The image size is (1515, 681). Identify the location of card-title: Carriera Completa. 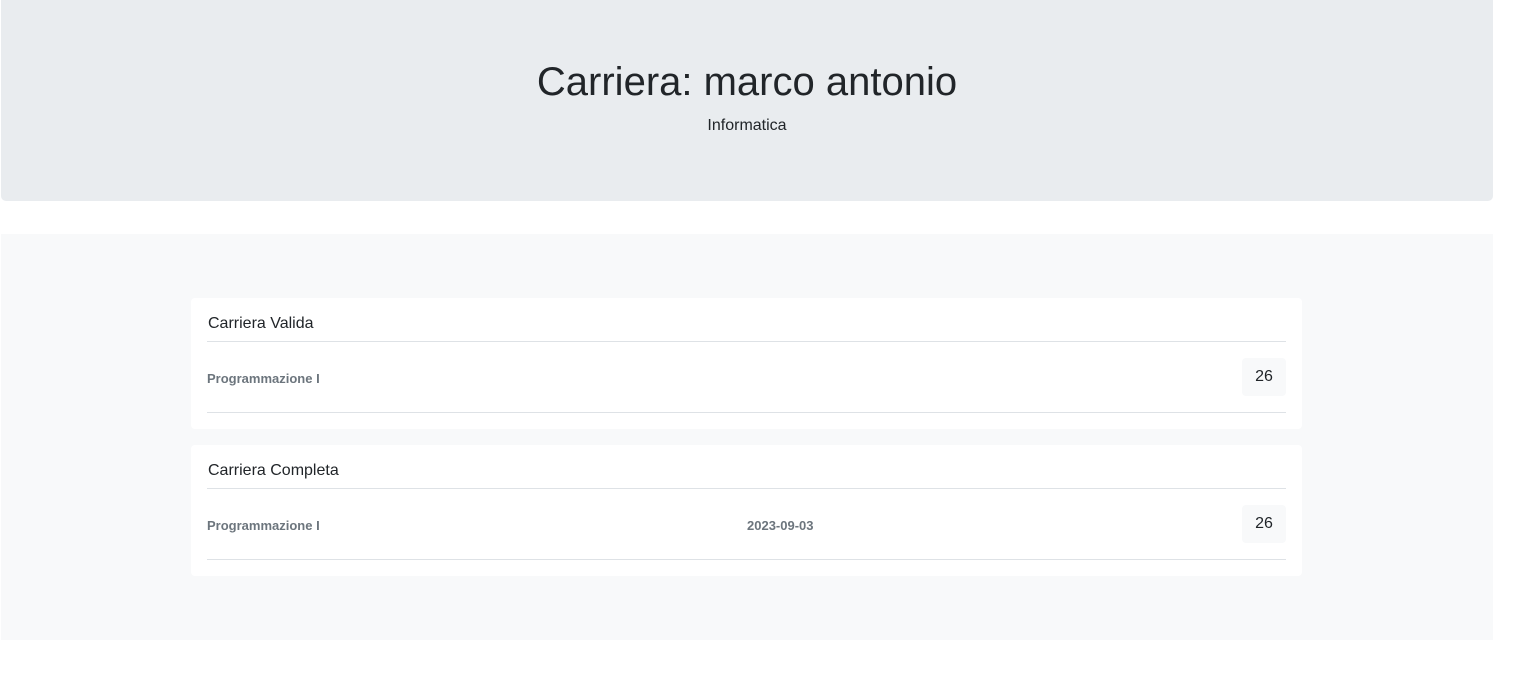
(273, 470).